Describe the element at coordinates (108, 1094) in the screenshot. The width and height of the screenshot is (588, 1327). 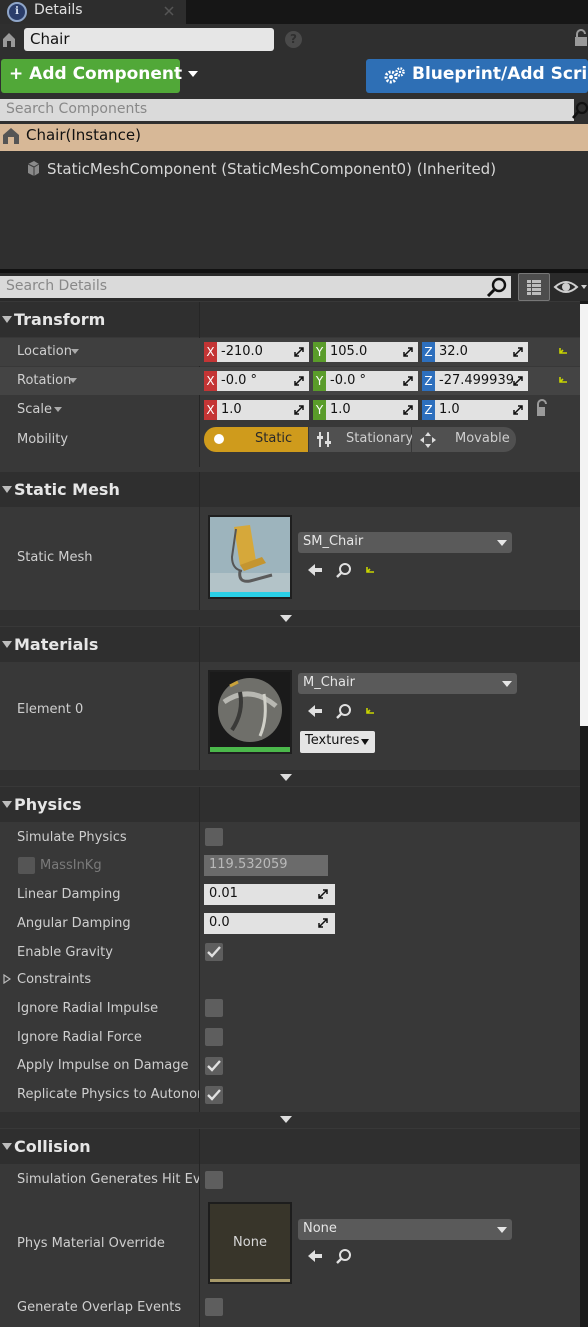
I see `replicate-label-clip: Replicate Physics to Autonomou` at that location.